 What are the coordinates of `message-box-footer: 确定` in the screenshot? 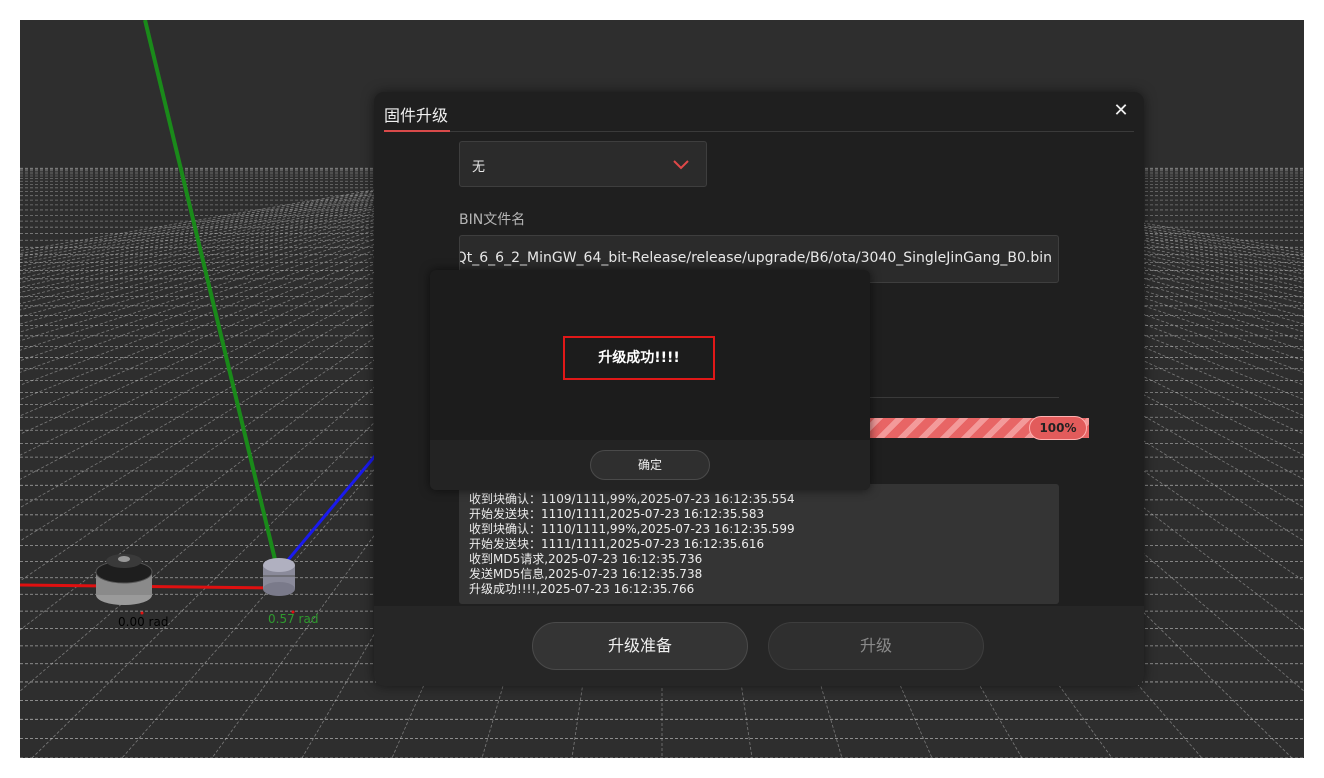 It's located at (650, 465).